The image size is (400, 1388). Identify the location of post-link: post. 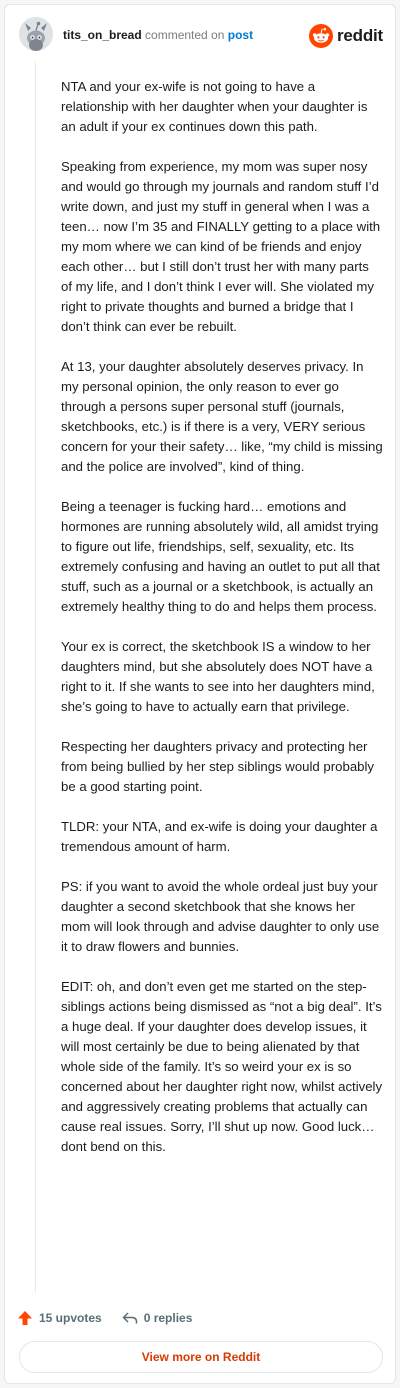
(240, 35).